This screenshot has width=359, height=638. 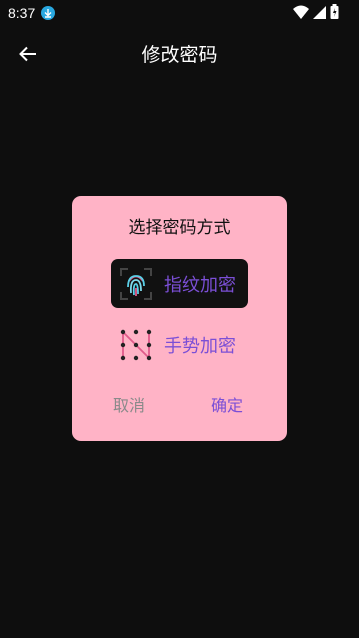 What do you see at coordinates (136, 345) in the screenshot?
I see `gesture-pattern-icon` at bounding box center [136, 345].